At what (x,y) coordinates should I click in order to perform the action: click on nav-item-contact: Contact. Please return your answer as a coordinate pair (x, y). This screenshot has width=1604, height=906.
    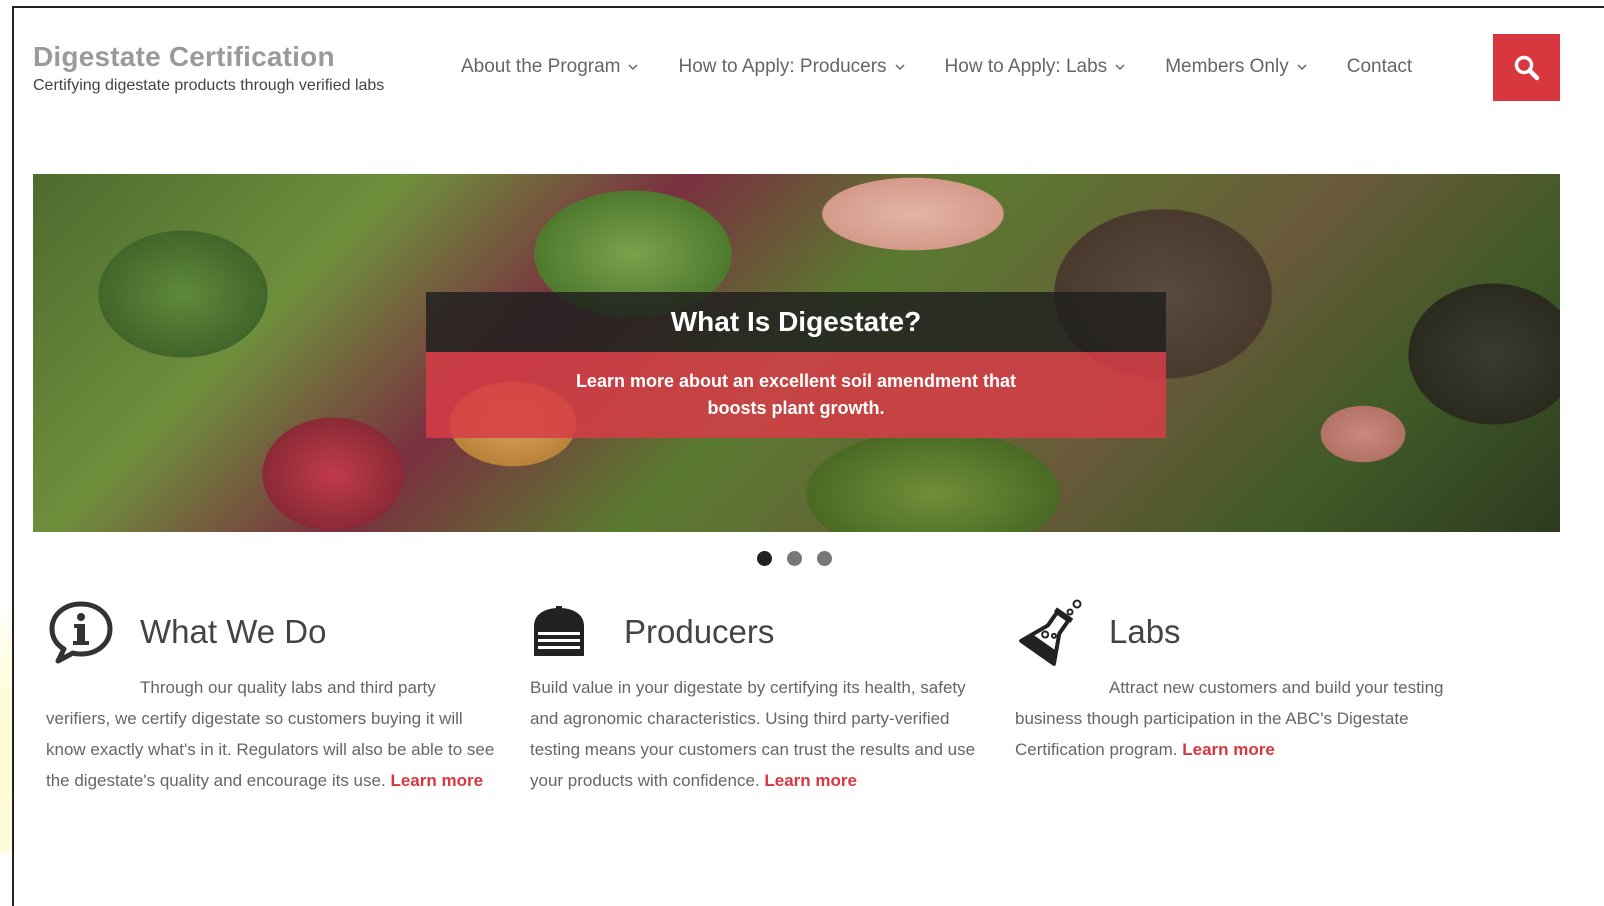
    Looking at the image, I should click on (1379, 67).